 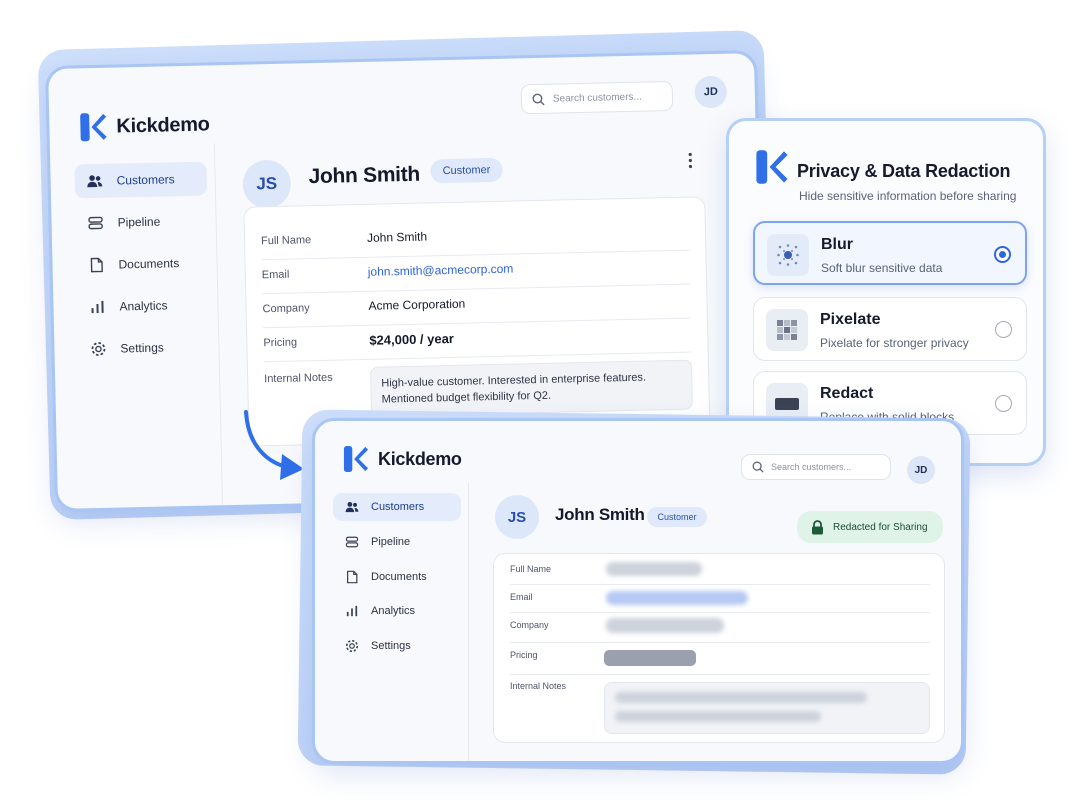 I want to click on blur-icon, so click(x=788, y=255).